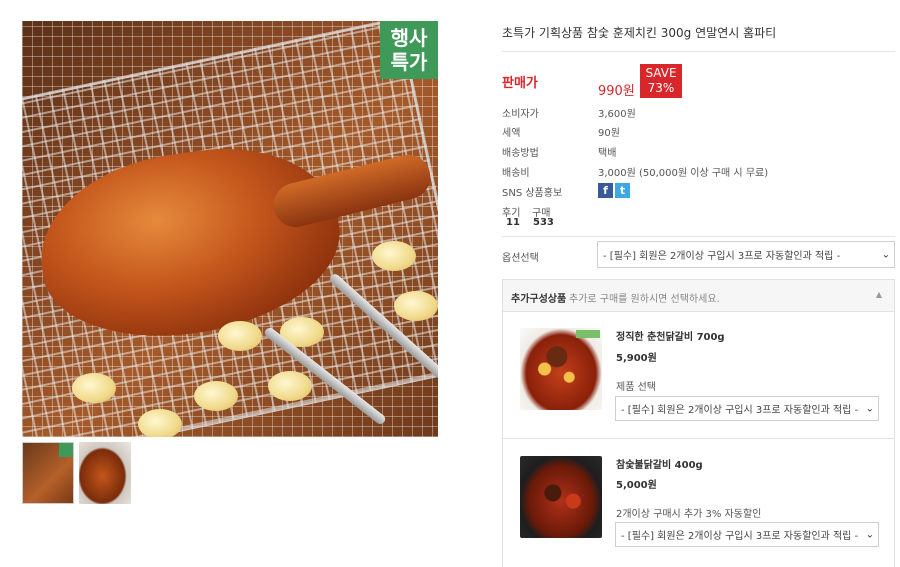 The width and height of the screenshot is (900, 567). Describe the element at coordinates (639, 33) in the screenshot. I see `product-title: 초특가 기획상품 참숯 훈제치킨 300g 연말연시 홈파티` at that location.